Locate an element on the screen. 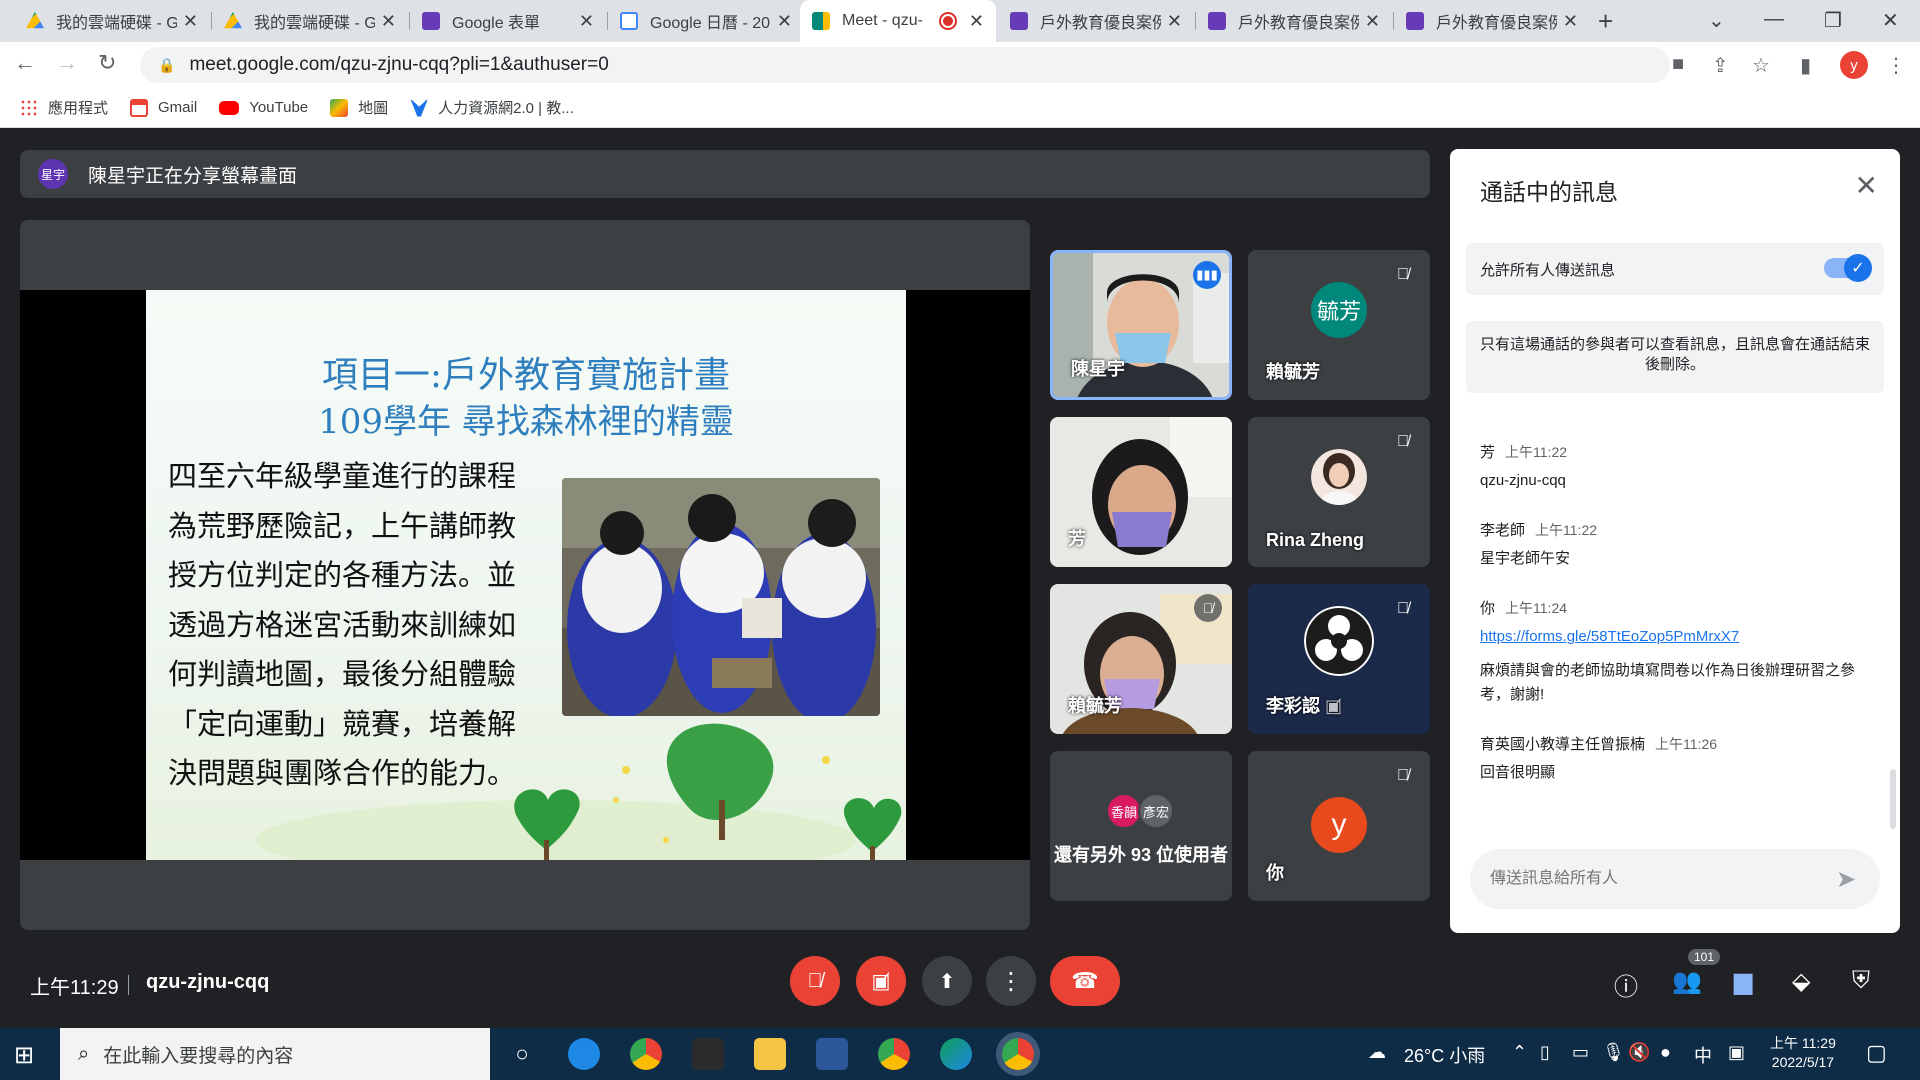  chrome-menu-icon: ⋮ is located at coordinates (1896, 65).